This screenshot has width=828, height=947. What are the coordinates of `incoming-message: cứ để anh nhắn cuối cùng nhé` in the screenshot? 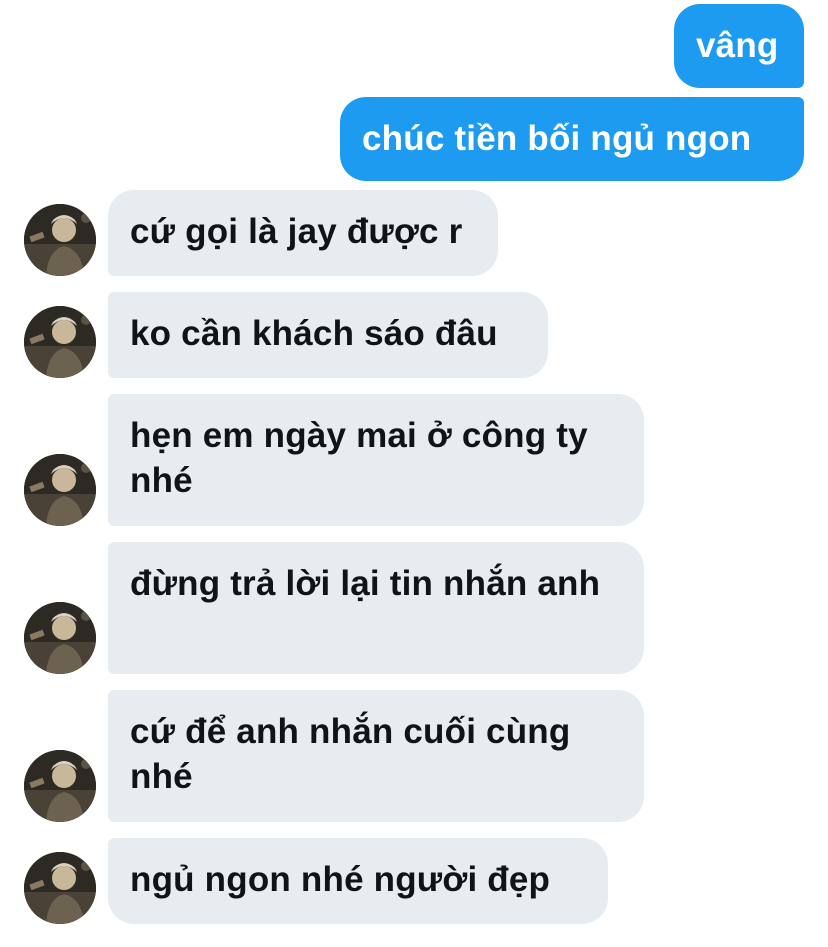 It's located at (376, 756).